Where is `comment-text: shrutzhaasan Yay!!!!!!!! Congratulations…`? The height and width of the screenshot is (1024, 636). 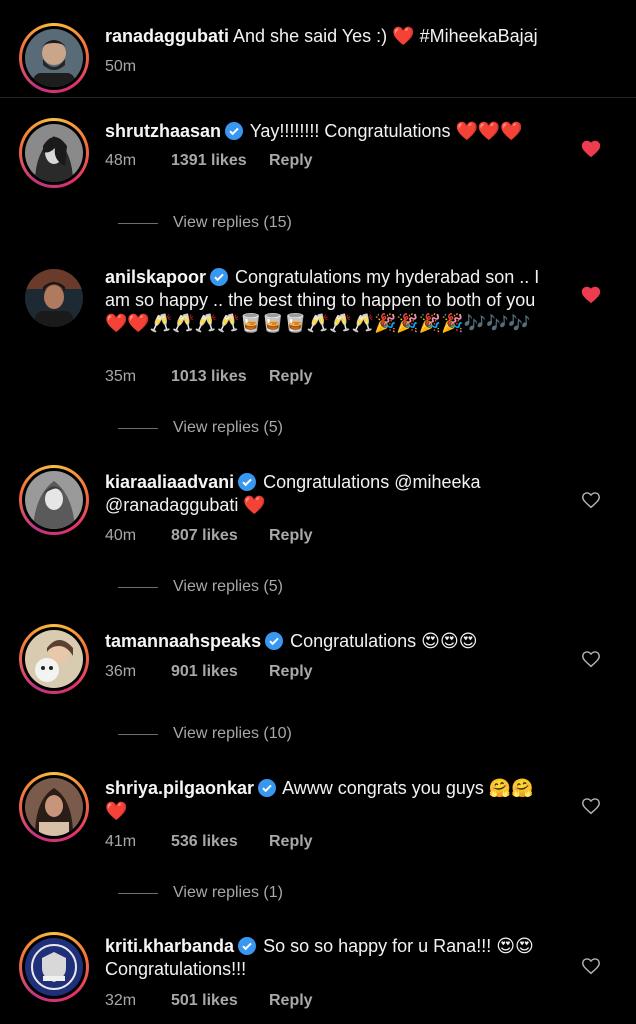 comment-text: shrutzhaasan Yay!!!!!!!! Congratulations… is located at coordinates (330, 131).